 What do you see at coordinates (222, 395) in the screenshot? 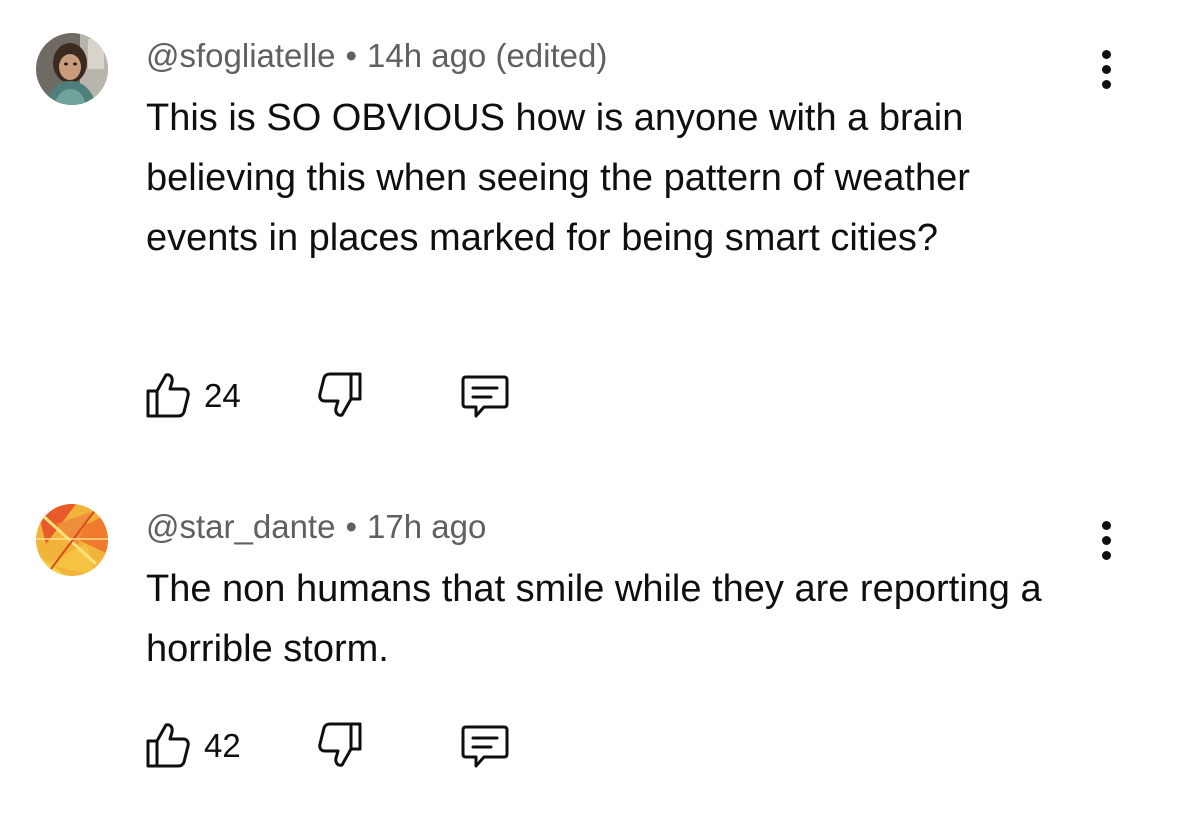
I see `like-count: 24` at bounding box center [222, 395].